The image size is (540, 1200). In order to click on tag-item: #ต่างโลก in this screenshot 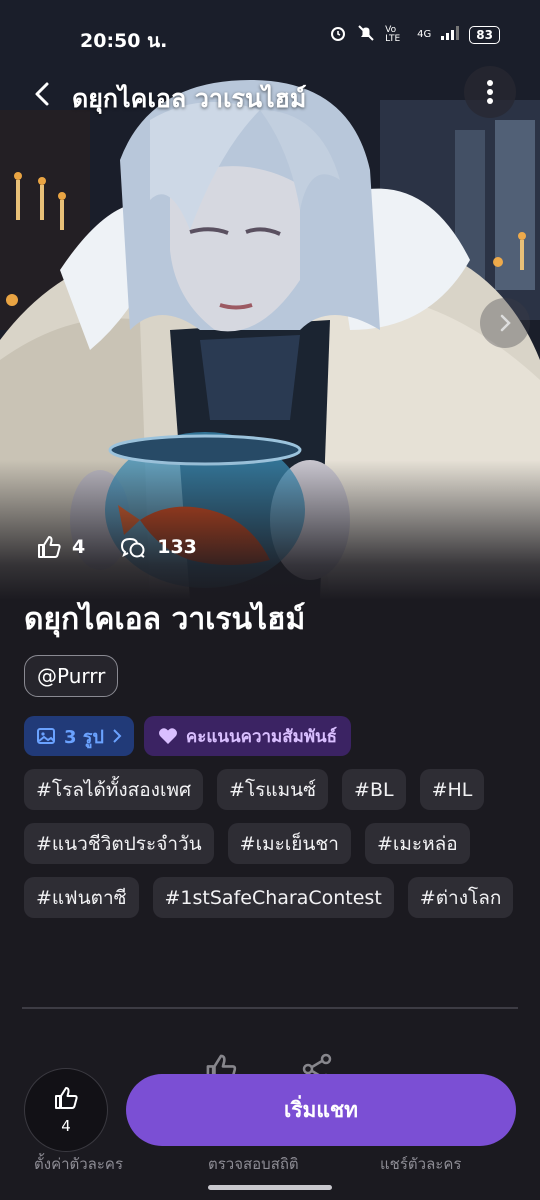, I will do `click(460, 897)`.